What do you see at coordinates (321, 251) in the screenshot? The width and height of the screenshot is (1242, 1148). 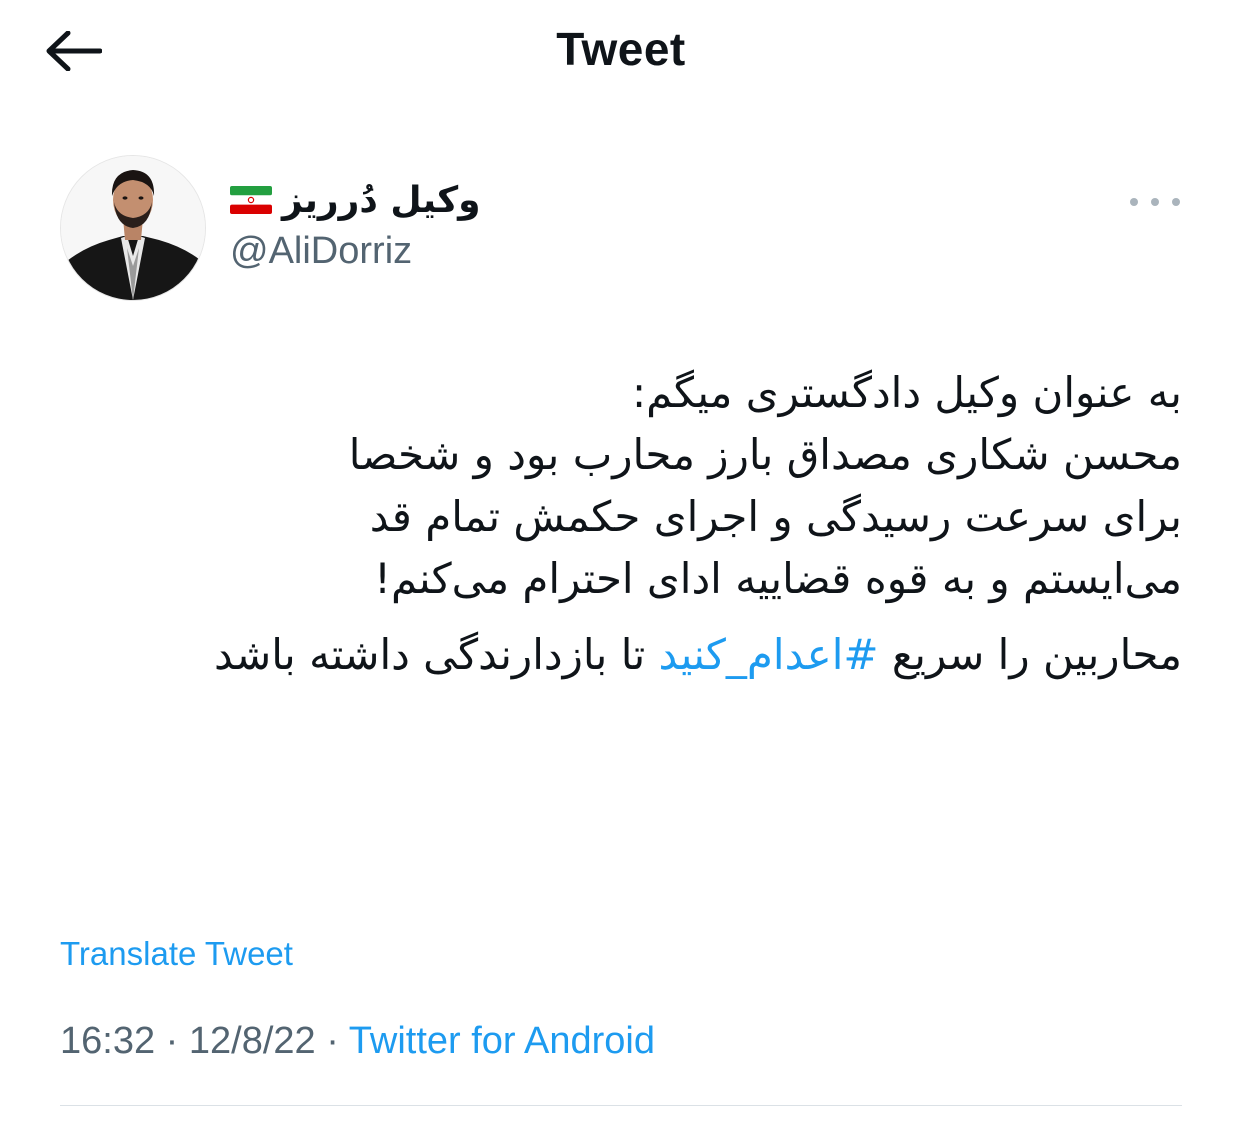 I see `user-handle: @AliDorriz` at bounding box center [321, 251].